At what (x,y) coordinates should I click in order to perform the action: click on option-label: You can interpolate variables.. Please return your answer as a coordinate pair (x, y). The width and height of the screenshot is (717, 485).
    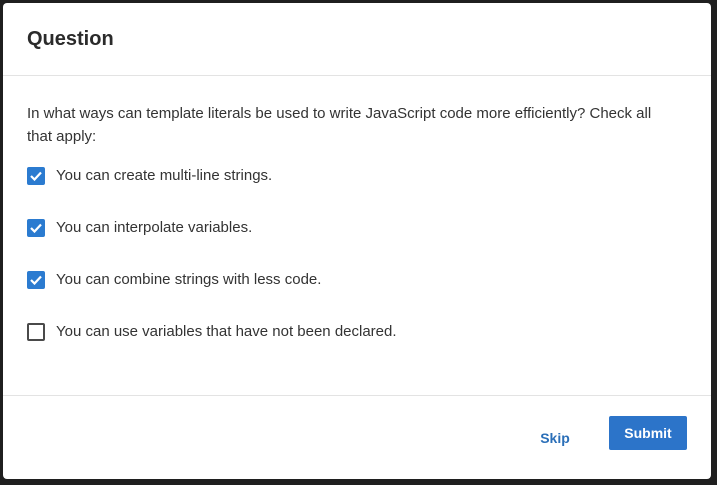
    Looking at the image, I should click on (154, 227).